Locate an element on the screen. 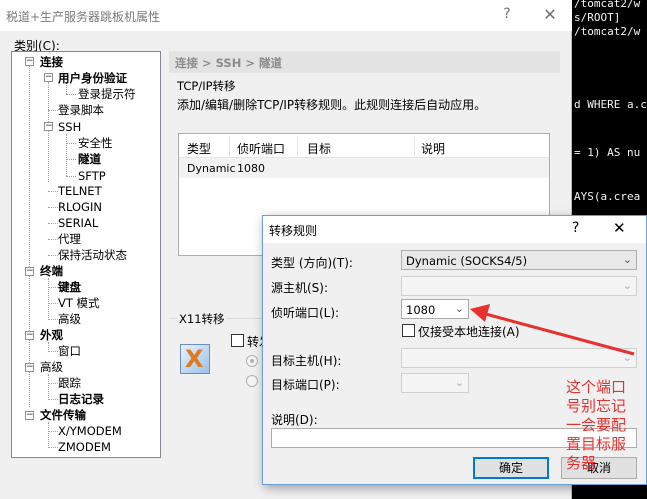 This screenshot has height=499, width=647. arrowhead-icon is located at coordinates (480, 313).